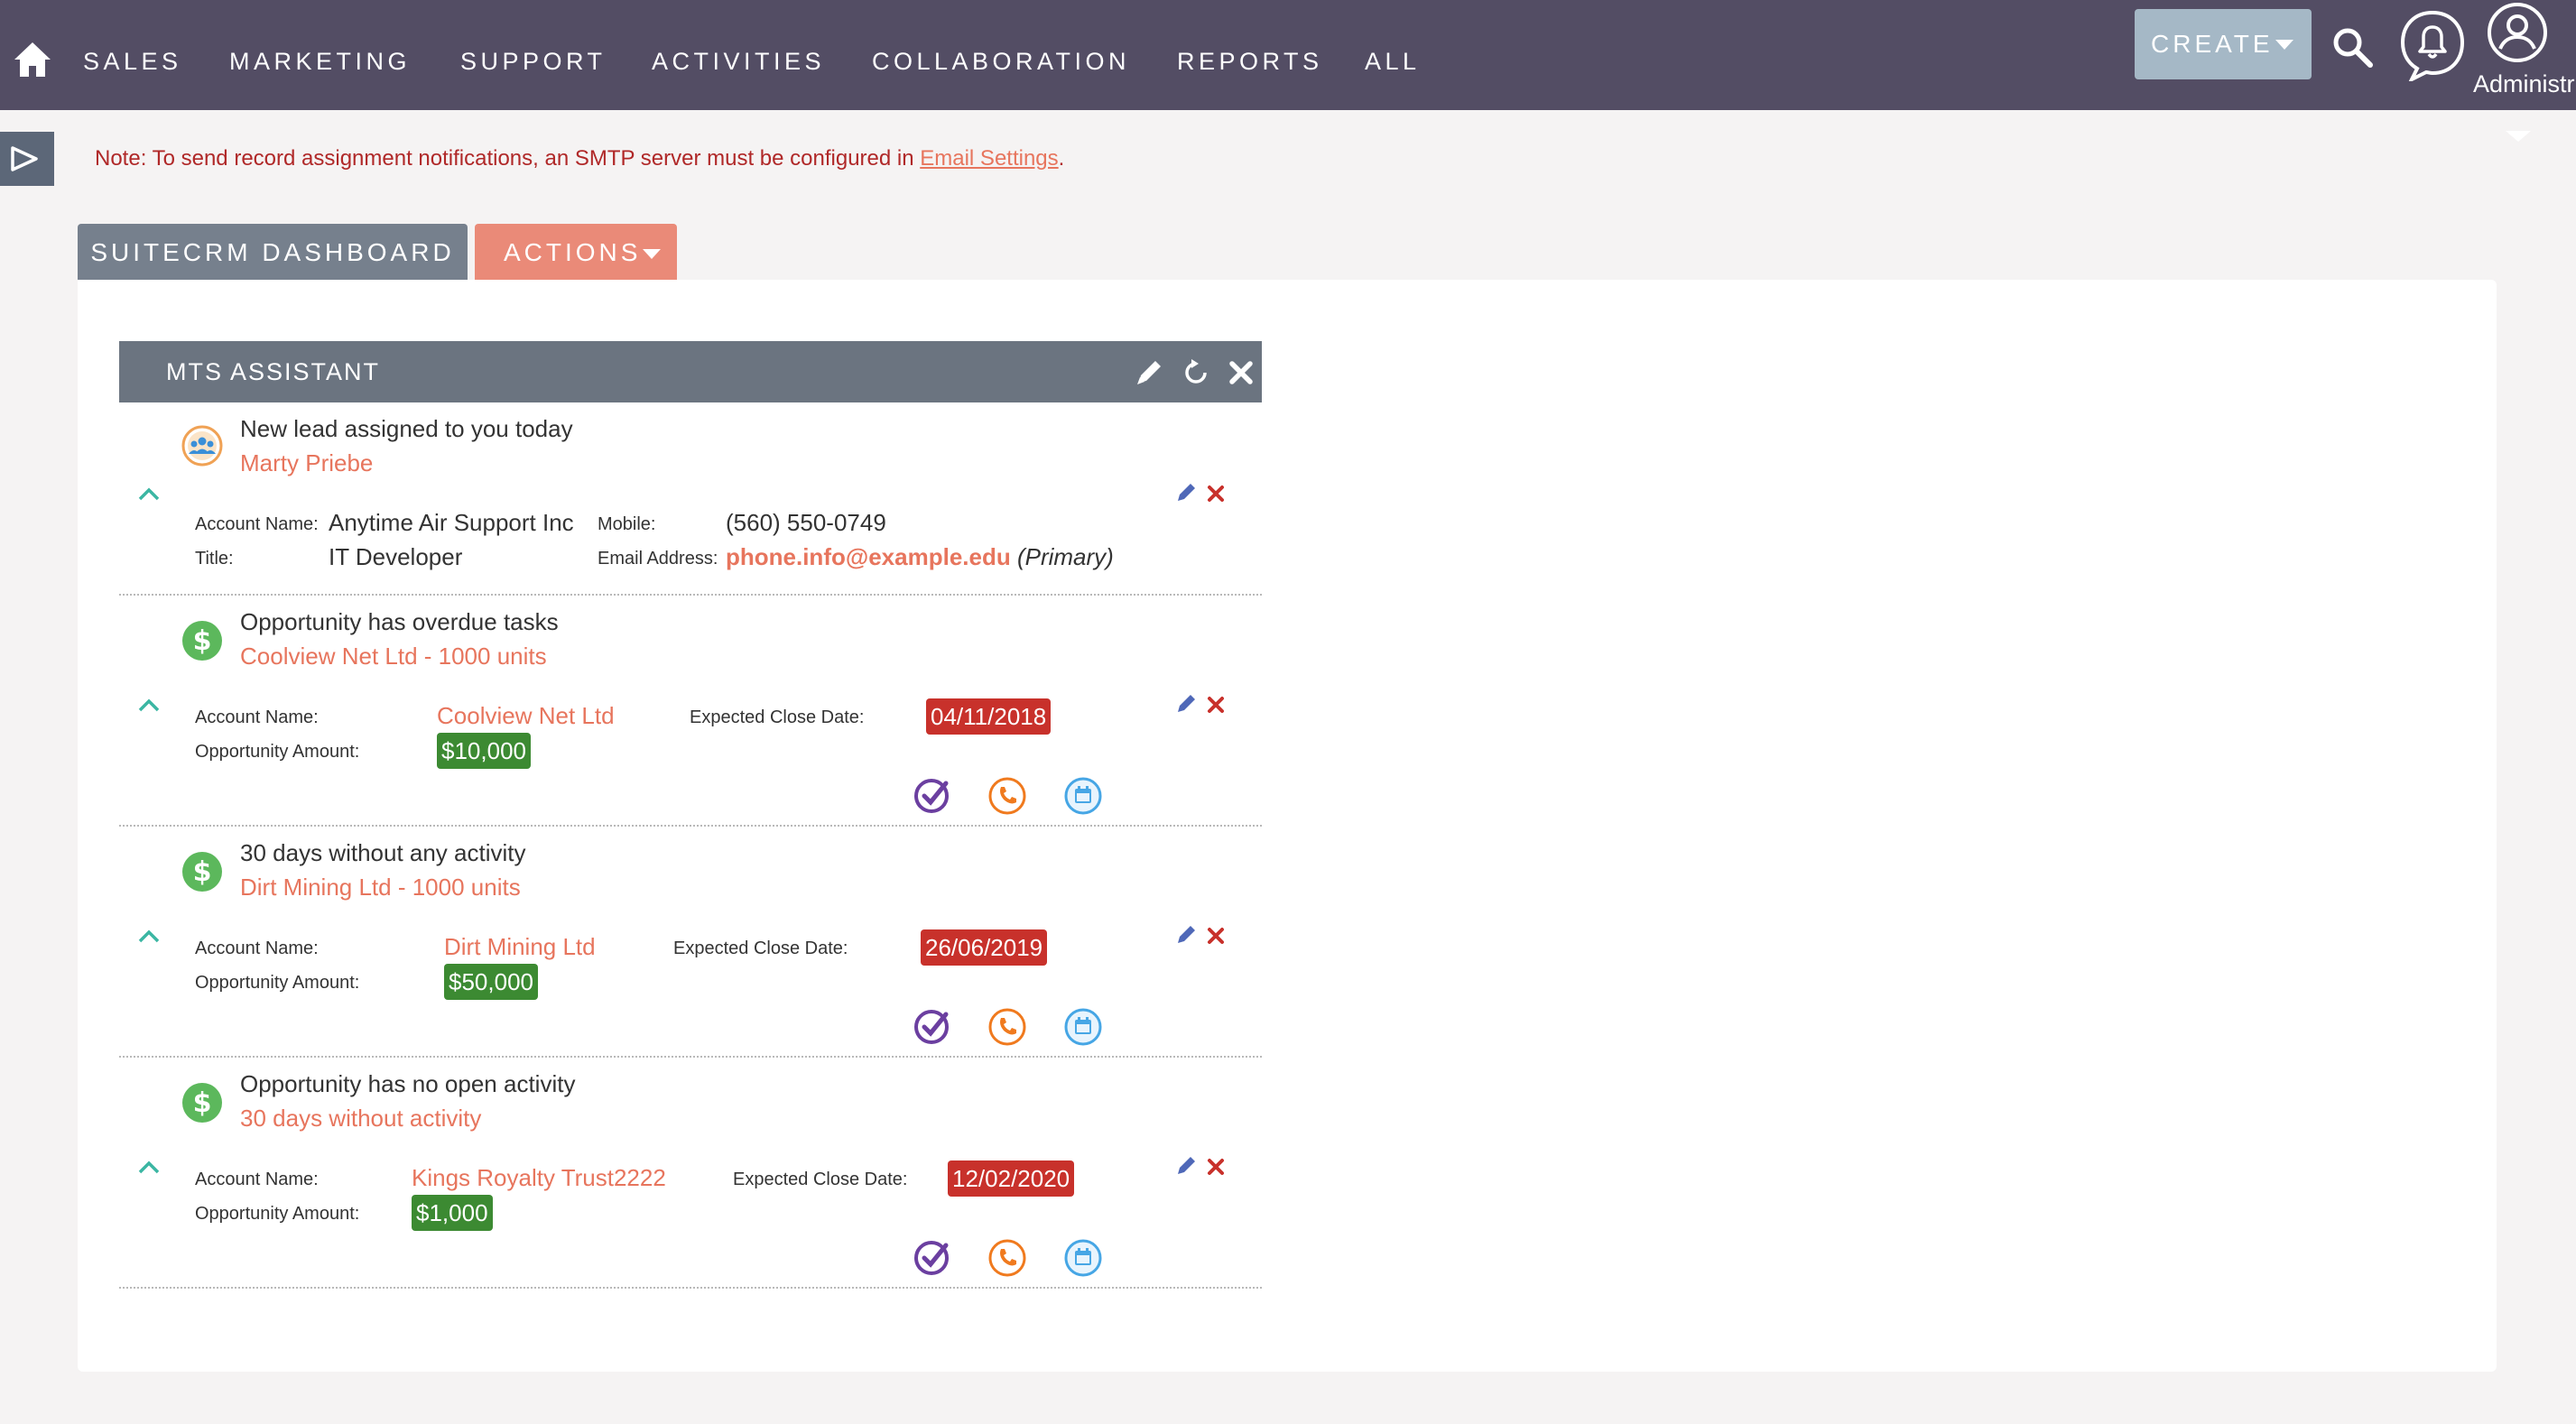 The height and width of the screenshot is (1424, 2576). Describe the element at coordinates (396, 556) in the screenshot. I see `title-value: IT Developer` at that location.